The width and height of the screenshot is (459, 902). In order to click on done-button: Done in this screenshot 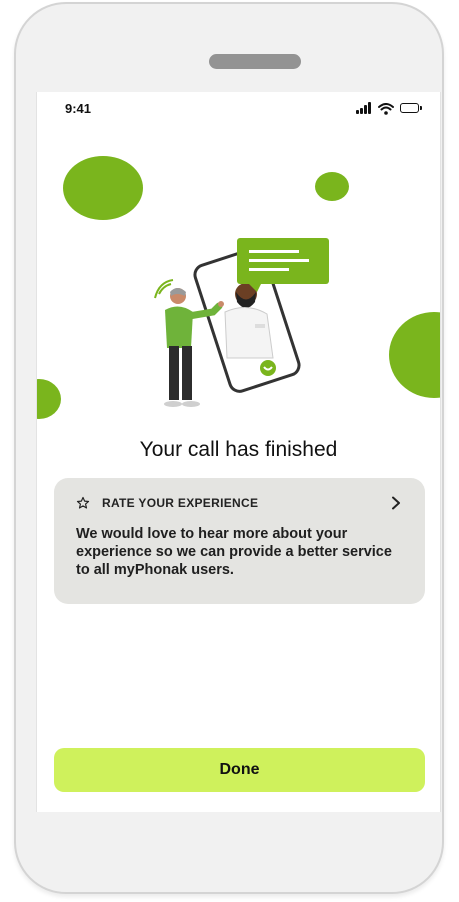, I will do `click(239, 770)`.